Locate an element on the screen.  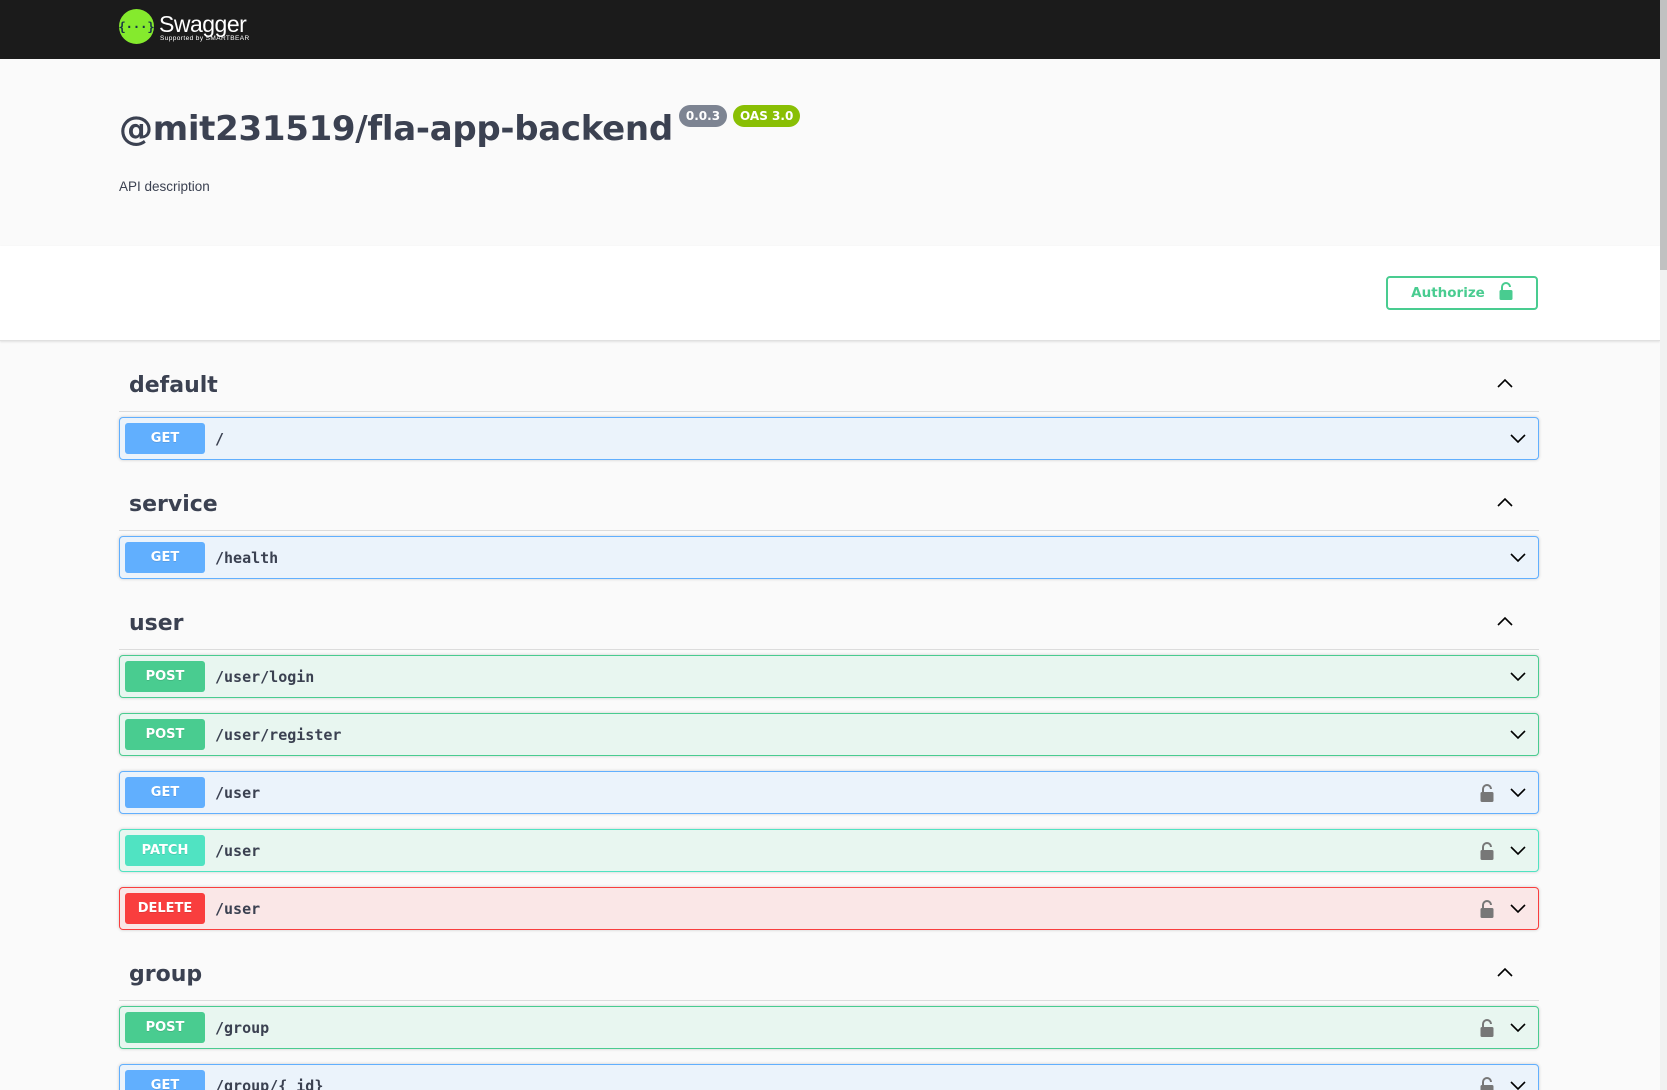
version-badge: 0.0.3 is located at coordinates (703, 116).